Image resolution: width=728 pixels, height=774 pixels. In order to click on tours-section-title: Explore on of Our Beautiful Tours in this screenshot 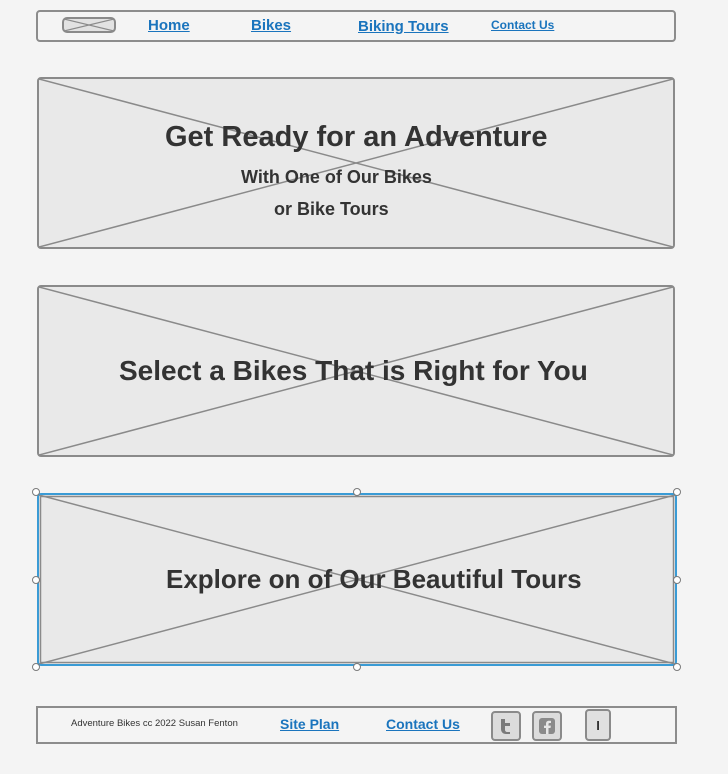, I will do `click(374, 579)`.